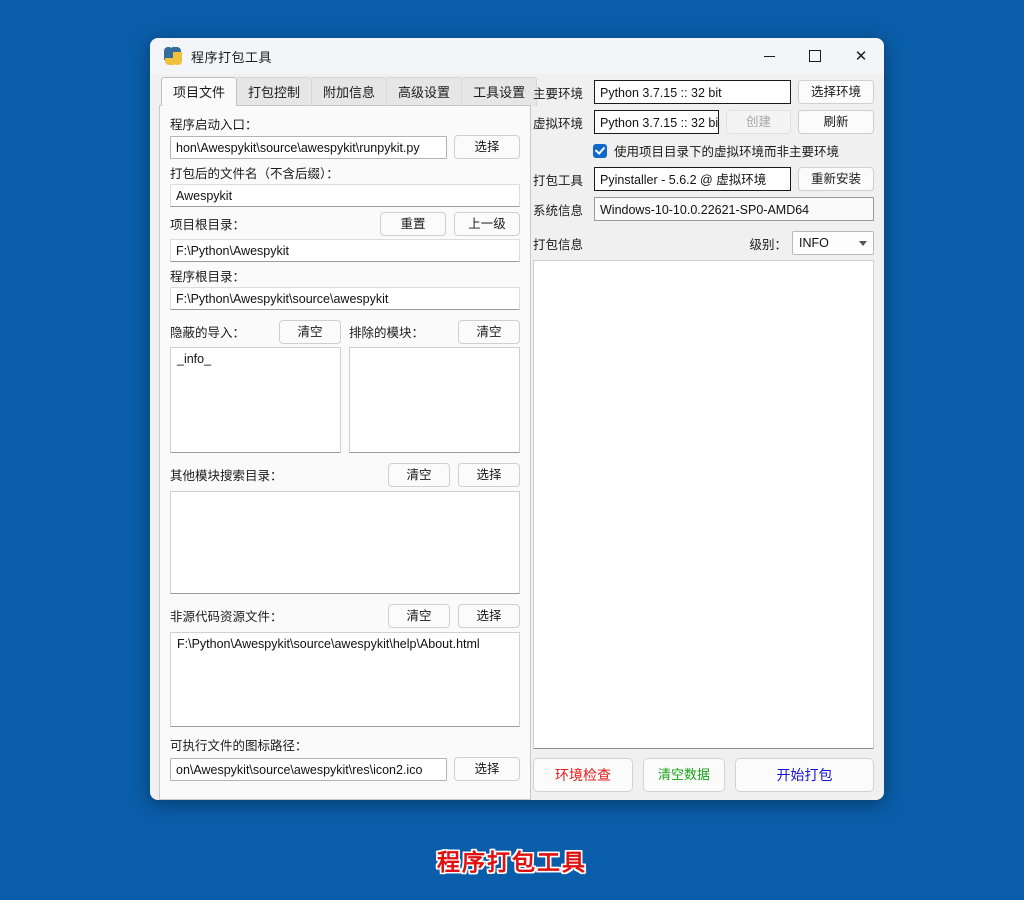  I want to click on system-info-row: 系统信息 Windows-10-10.0.22621-SP0-AMD64, so click(703, 209).